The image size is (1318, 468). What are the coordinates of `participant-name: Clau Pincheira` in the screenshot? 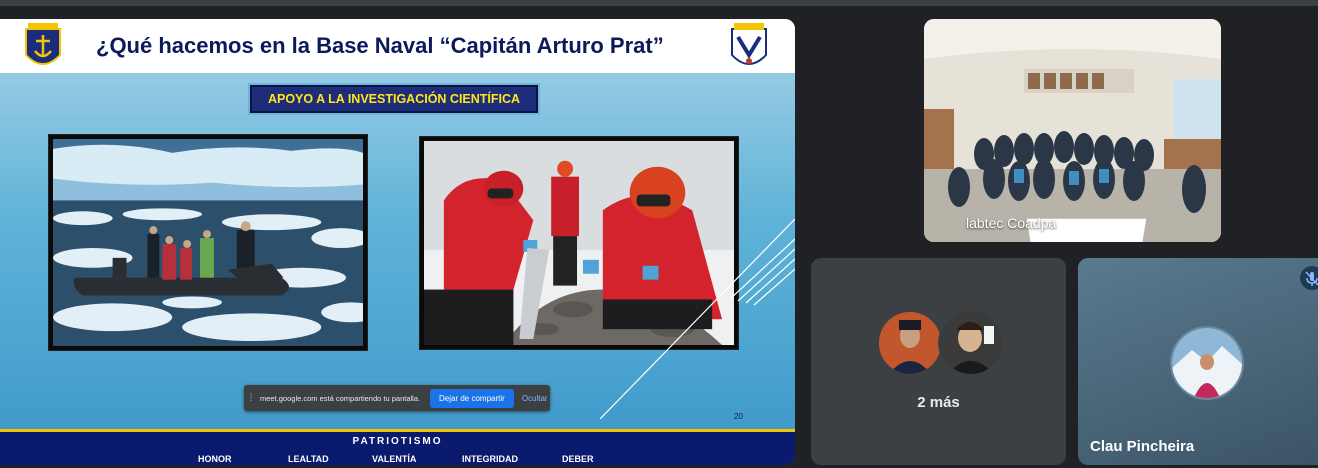 It's located at (1142, 446).